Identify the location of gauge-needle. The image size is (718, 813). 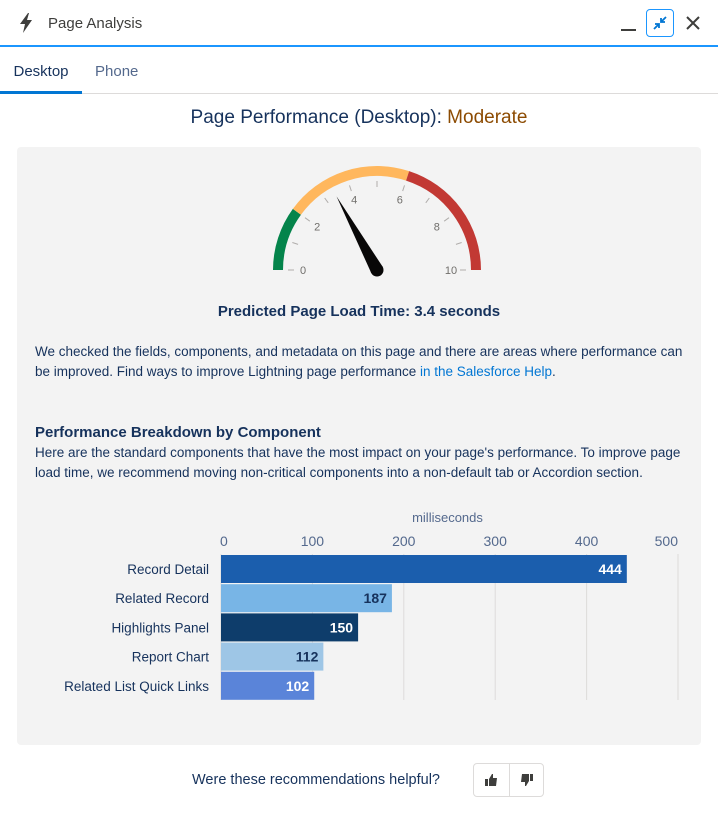
(359, 235).